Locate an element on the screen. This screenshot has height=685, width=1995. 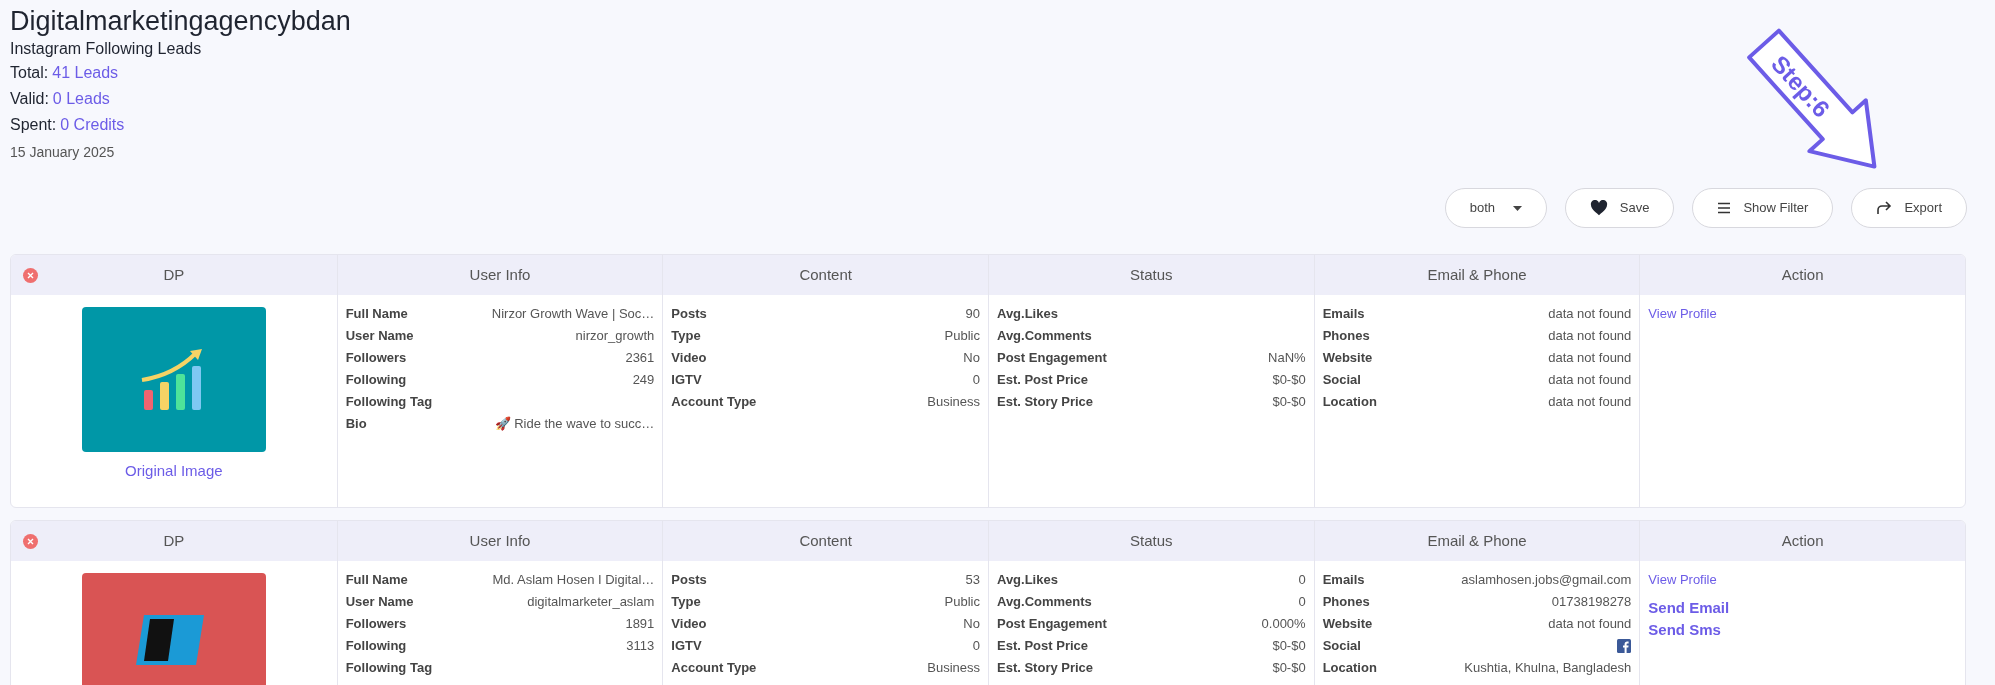
field-label: Full Name is located at coordinates (376, 580).